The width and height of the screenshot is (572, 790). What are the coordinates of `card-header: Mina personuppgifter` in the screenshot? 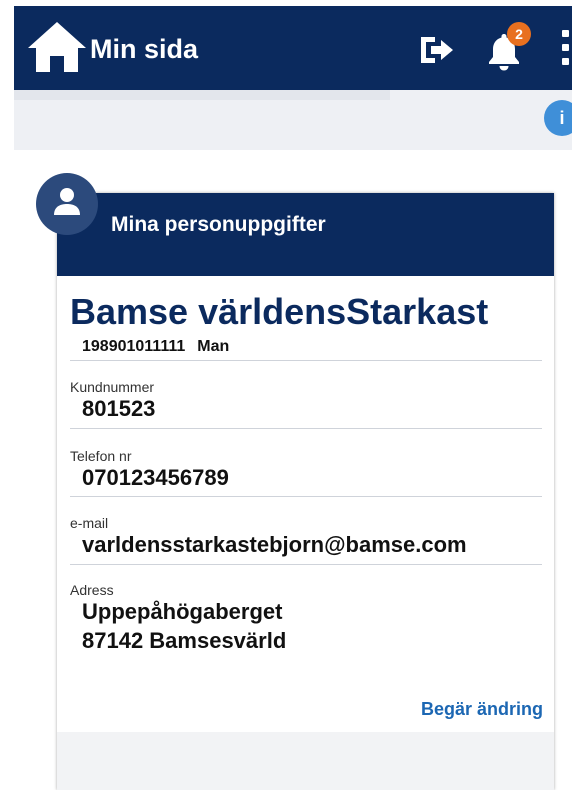 It's located at (305, 234).